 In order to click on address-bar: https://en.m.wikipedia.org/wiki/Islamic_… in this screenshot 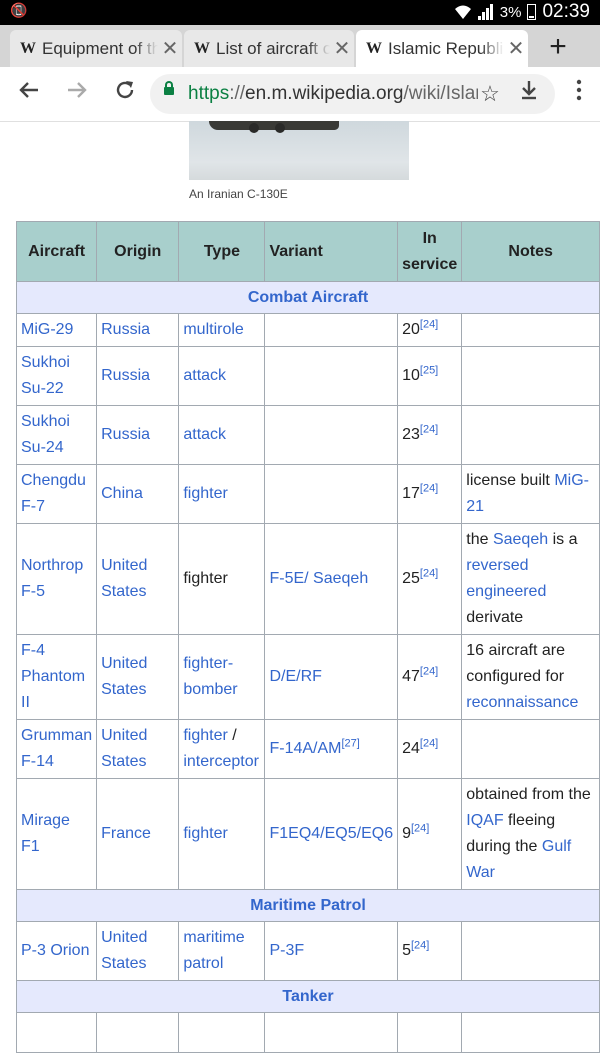, I will do `click(352, 94)`.